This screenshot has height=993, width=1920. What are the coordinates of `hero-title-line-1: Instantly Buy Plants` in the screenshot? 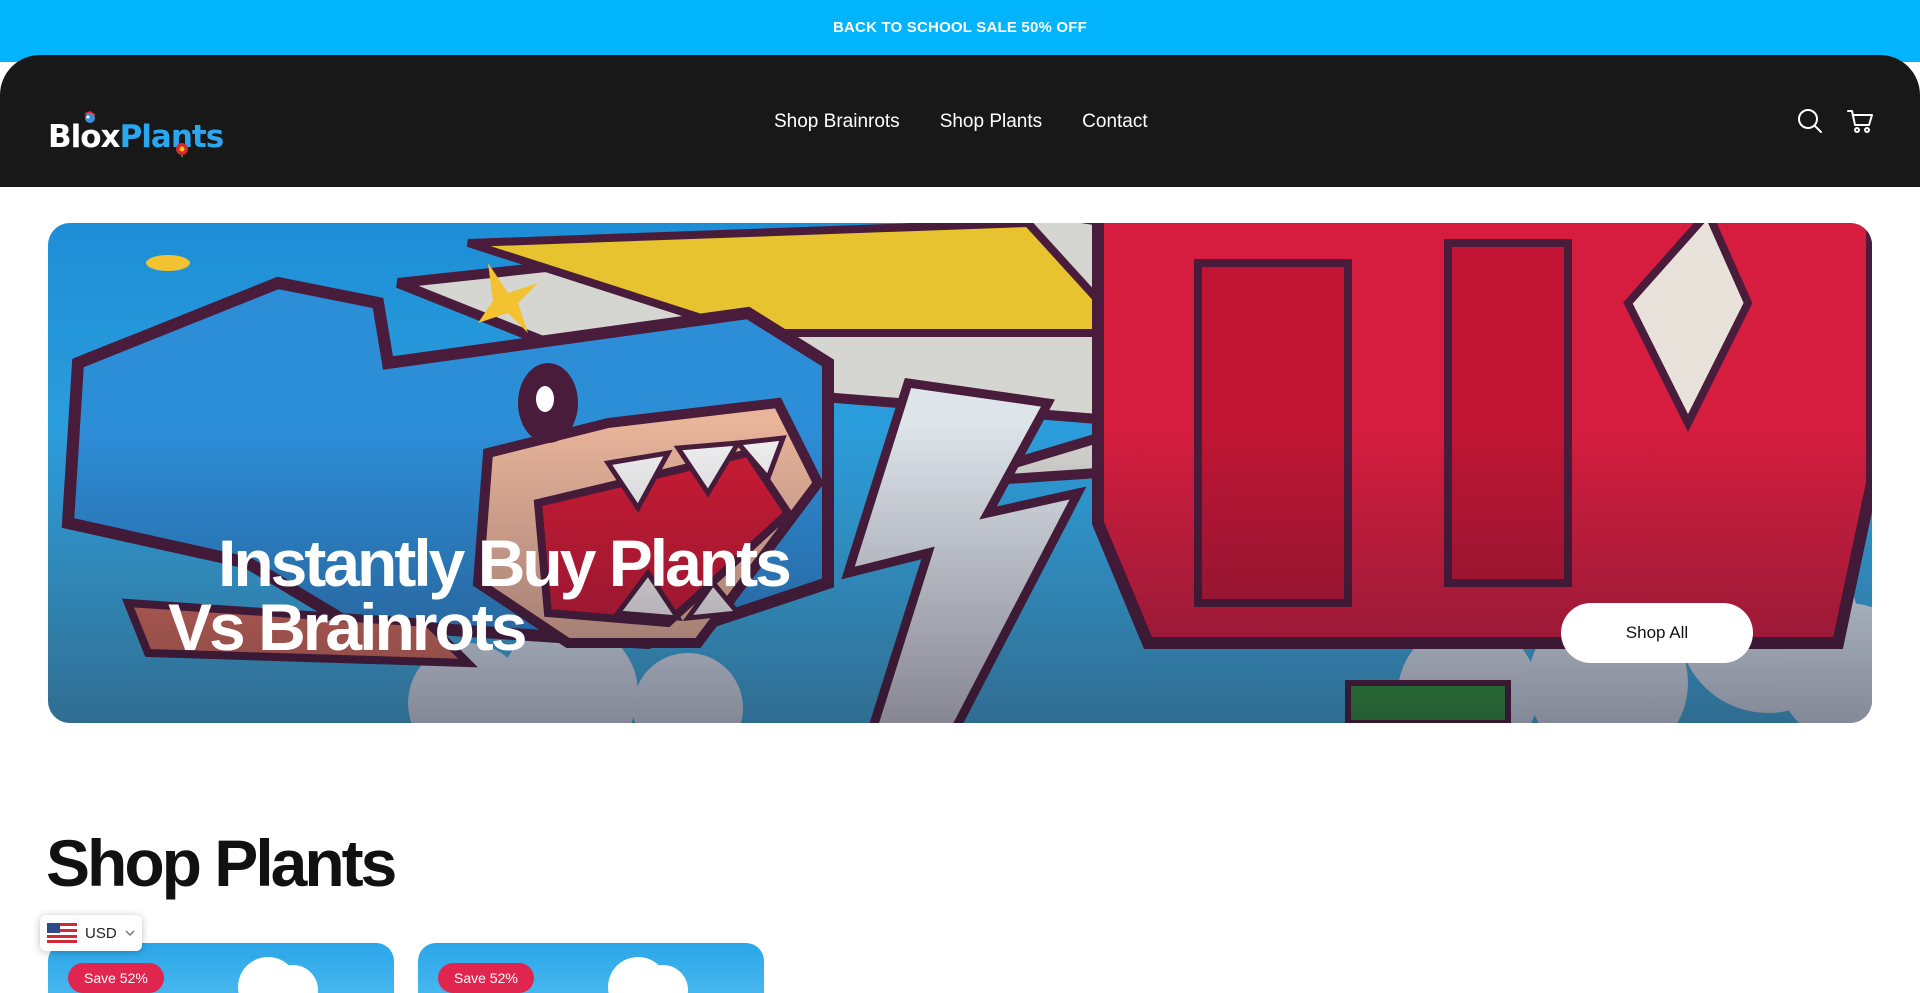 It's located at (505, 563).